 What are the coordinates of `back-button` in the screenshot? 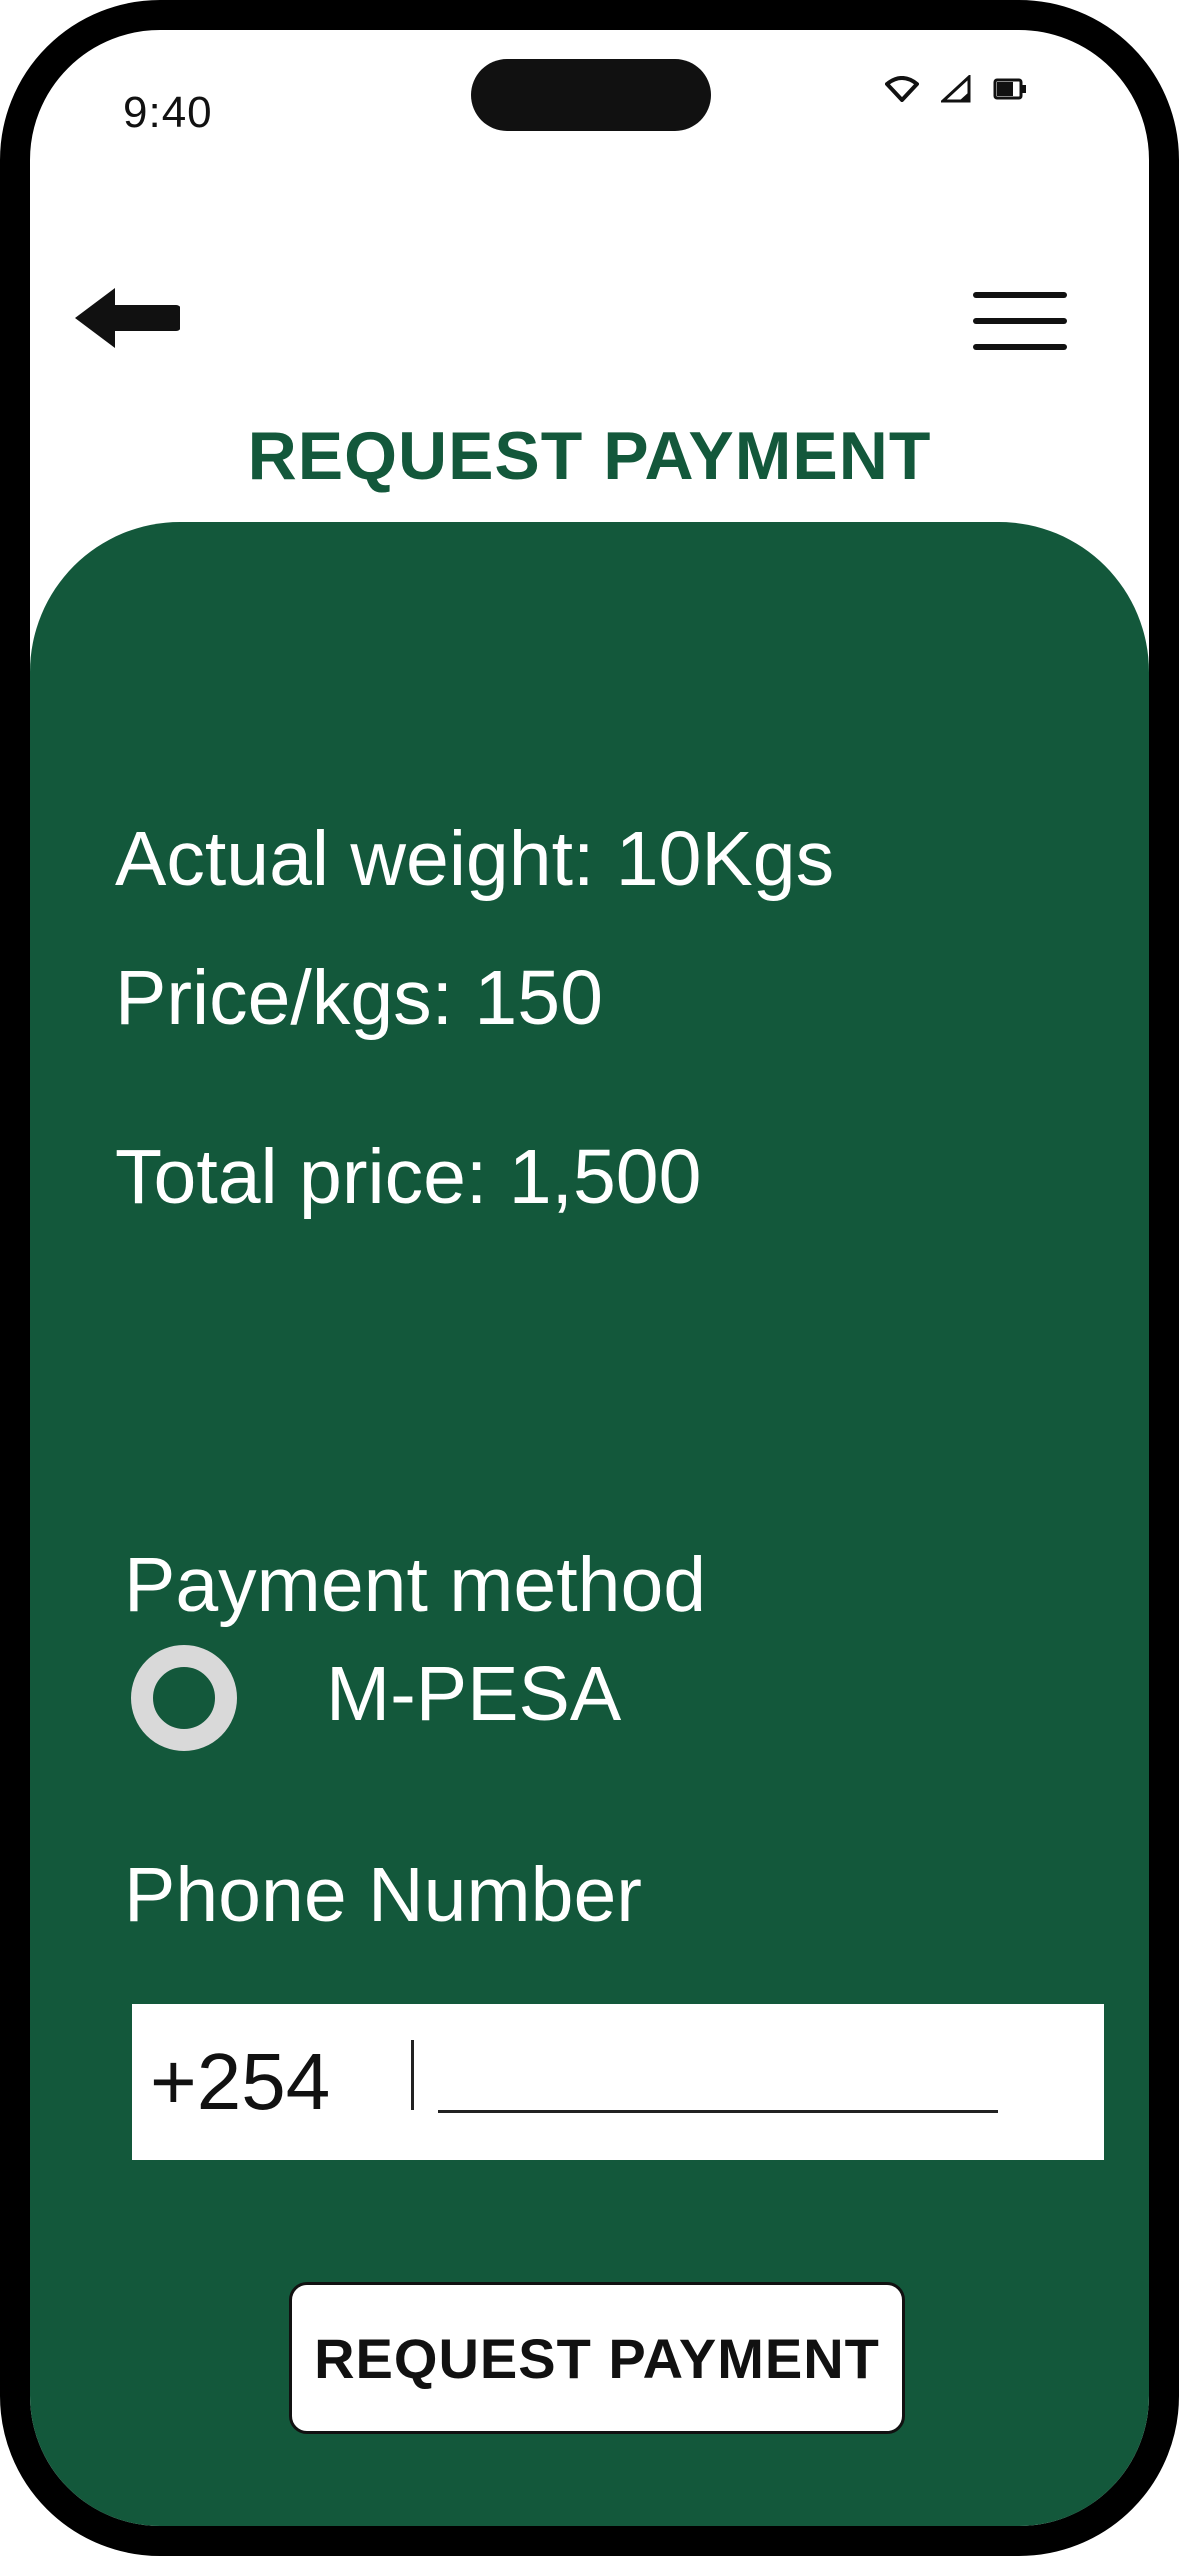 It's located at (126, 333).